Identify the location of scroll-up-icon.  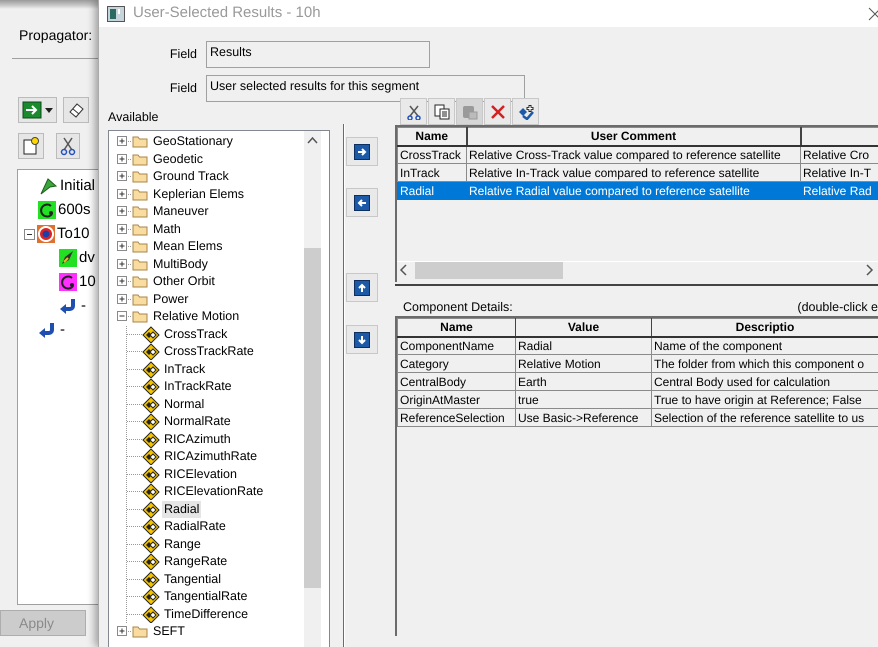
(312, 140).